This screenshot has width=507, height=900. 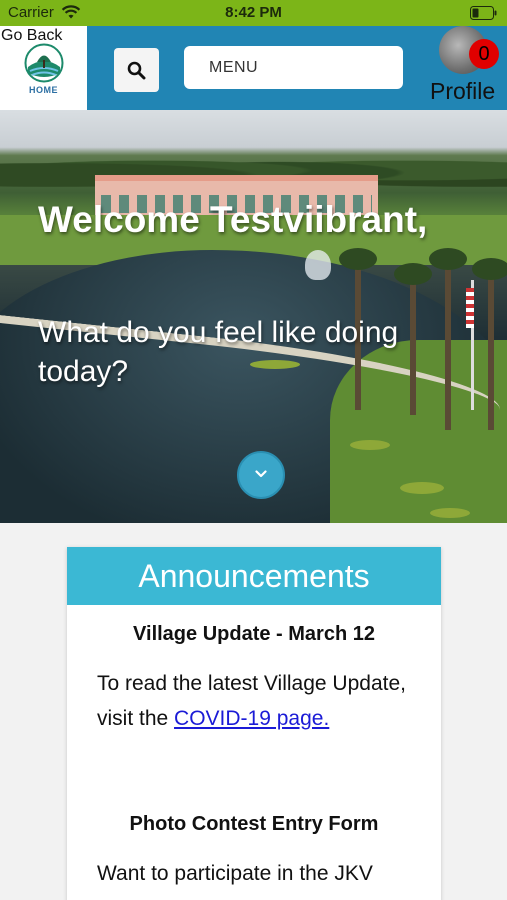 What do you see at coordinates (254, 576) in the screenshot?
I see `announcements-title: Announcements` at bounding box center [254, 576].